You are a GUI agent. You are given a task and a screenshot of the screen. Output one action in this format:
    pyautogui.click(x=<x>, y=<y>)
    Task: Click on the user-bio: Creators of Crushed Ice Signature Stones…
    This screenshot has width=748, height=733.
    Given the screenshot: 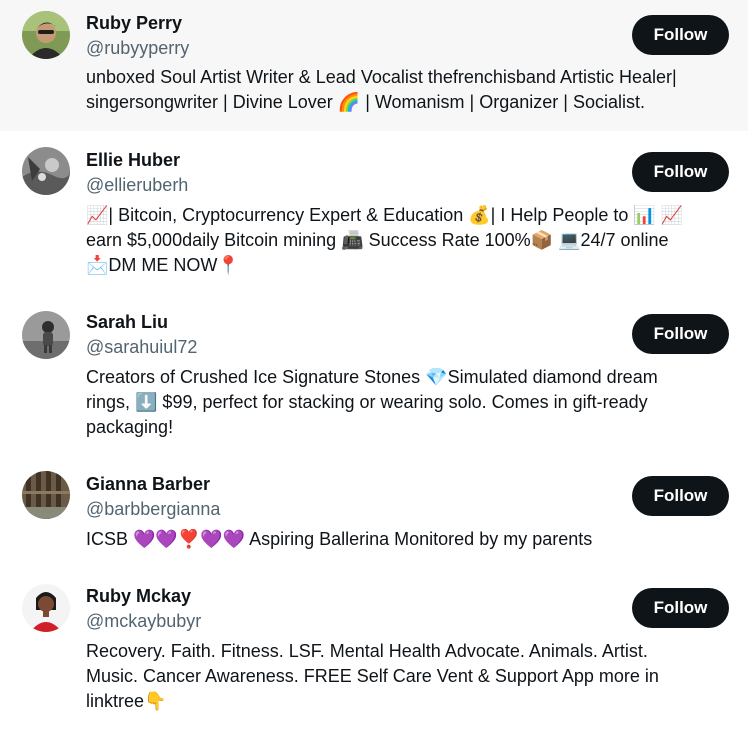 What is the action you would take?
    pyautogui.click(x=411, y=402)
    